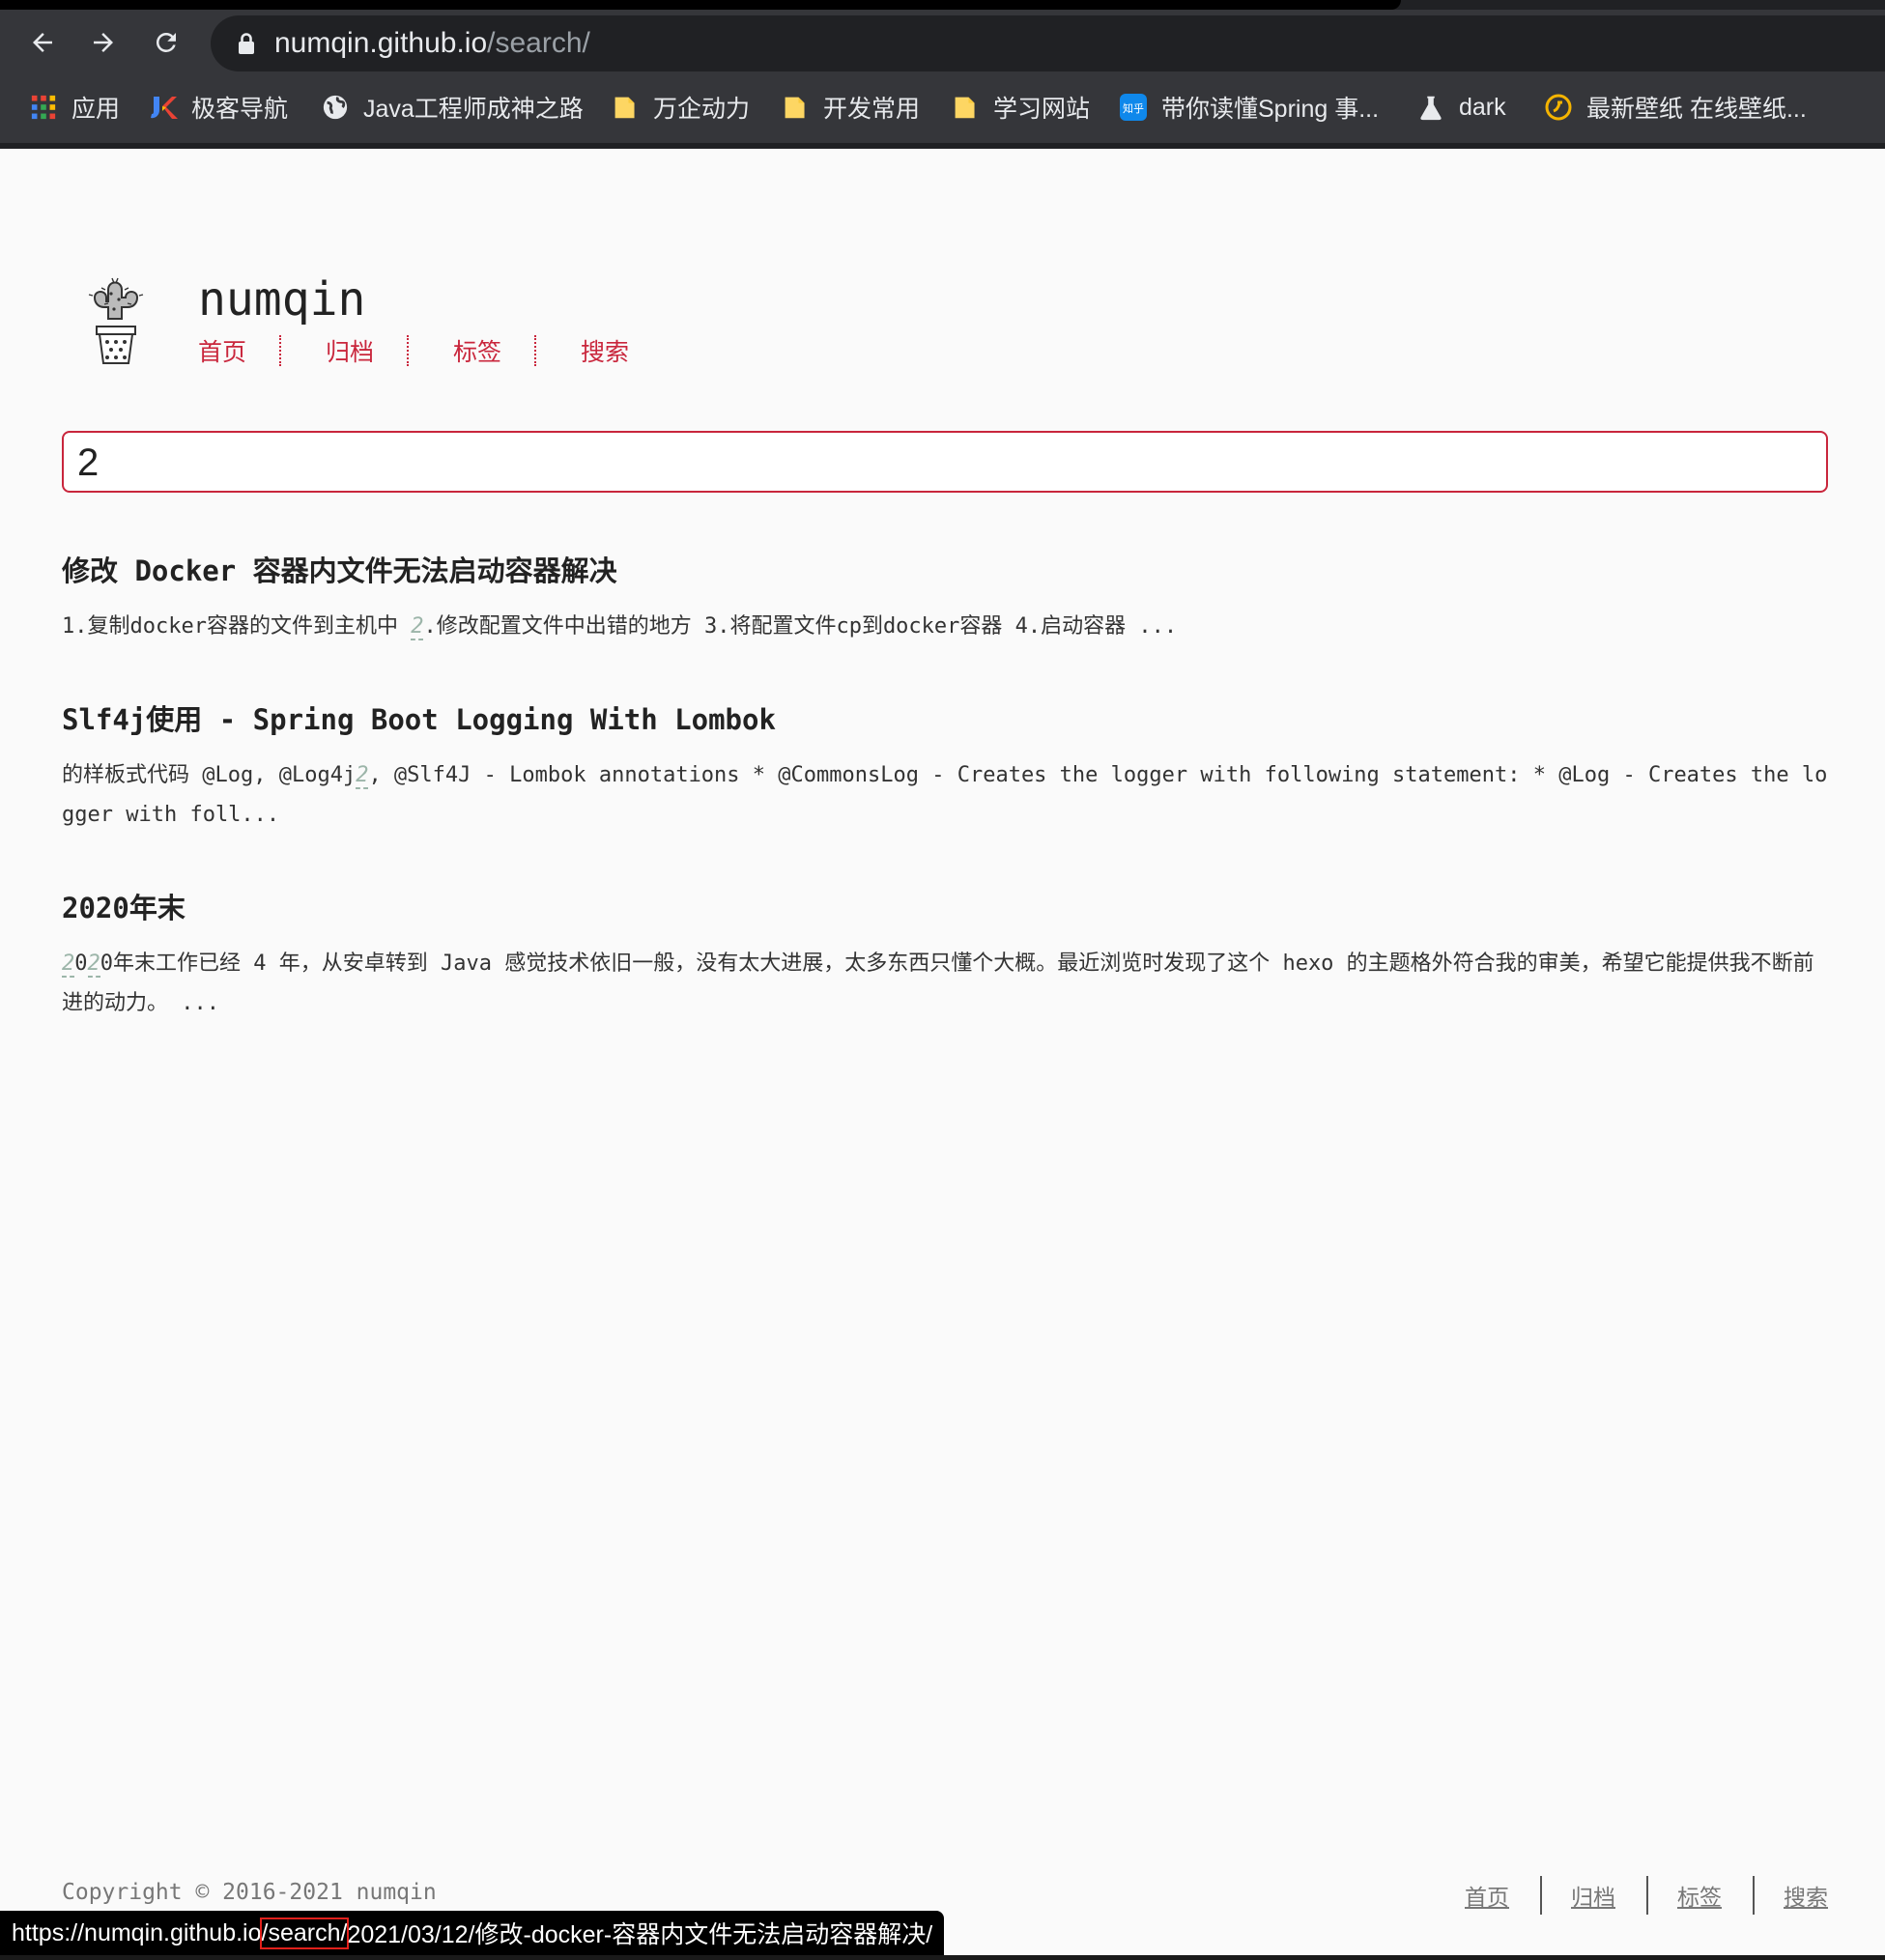 The height and width of the screenshot is (1960, 1885). I want to click on nav-home: 首页, so click(222, 351).